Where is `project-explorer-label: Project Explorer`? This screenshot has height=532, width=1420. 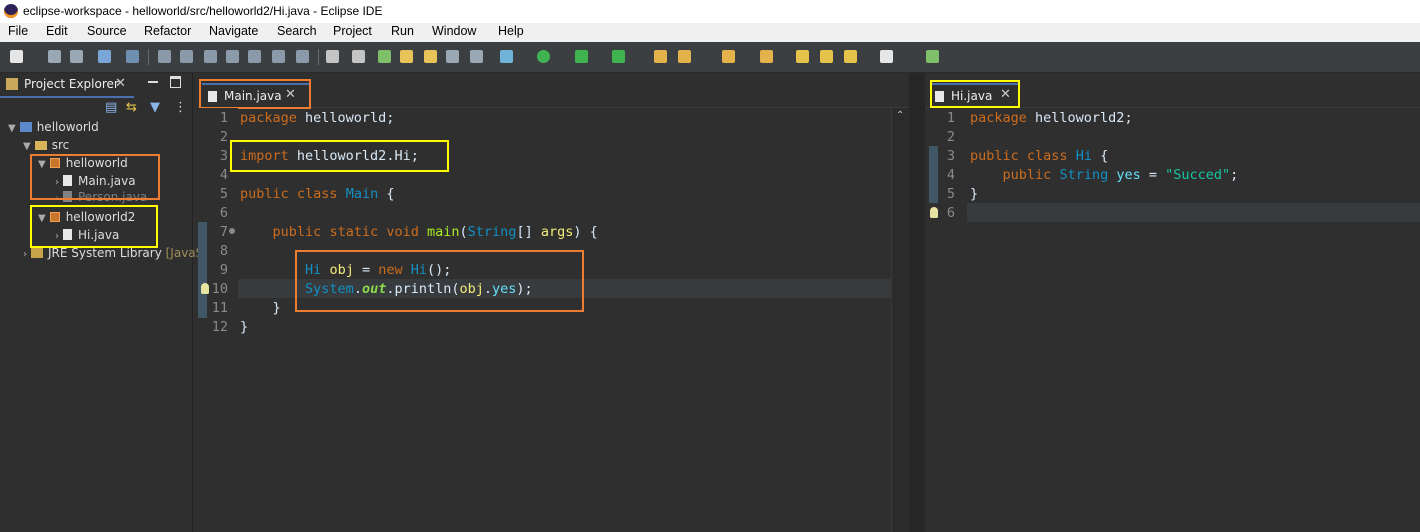 project-explorer-label: Project Explorer is located at coordinates (71, 84).